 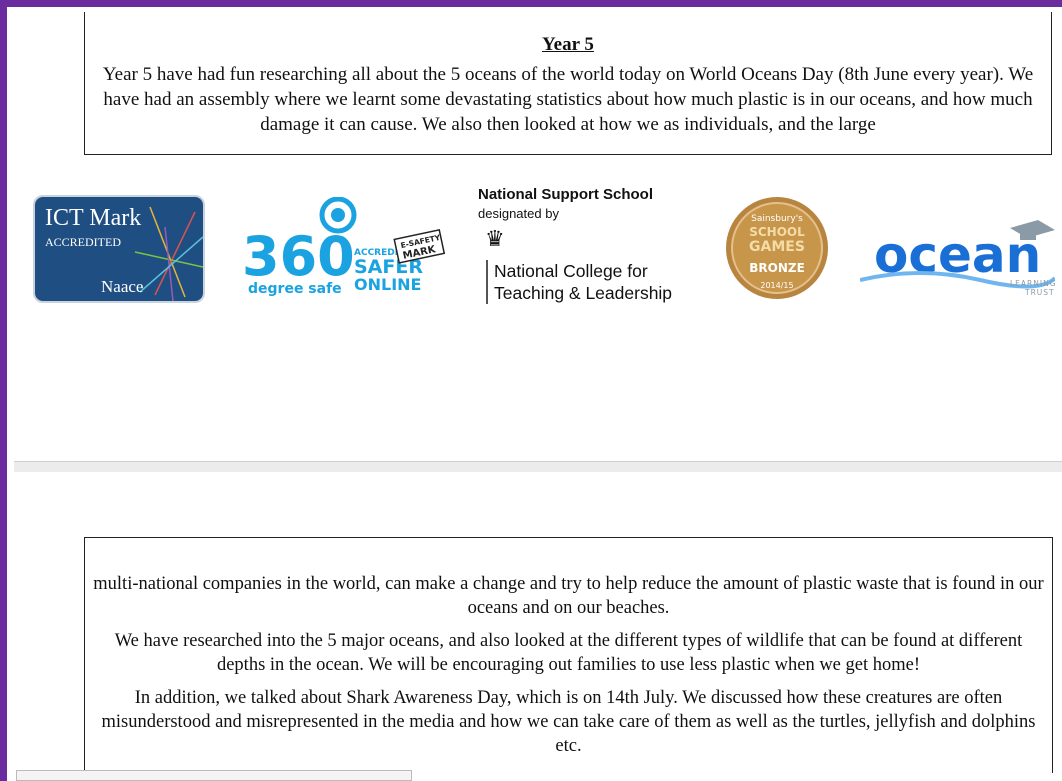 What do you see at coordinates (776, 285) in the screenshot?
I see `games-year: 2014/15` at bounding box center [776, 285].